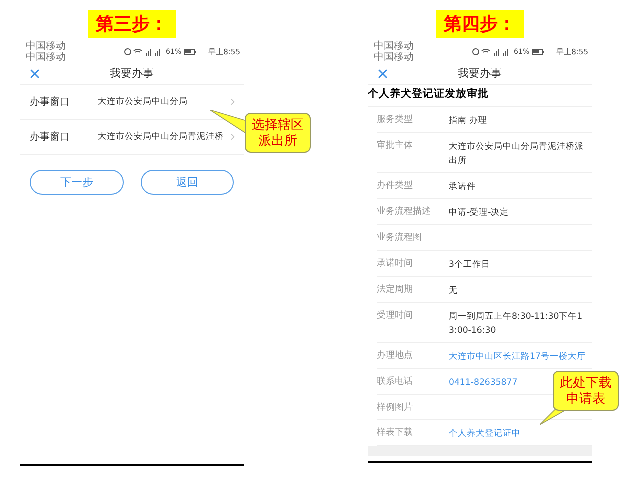 This screenshot has height=478, width=640. Describe the element at coordinates (395, 408) in the screenshot. I see `field-label: 样例图片` at that location.